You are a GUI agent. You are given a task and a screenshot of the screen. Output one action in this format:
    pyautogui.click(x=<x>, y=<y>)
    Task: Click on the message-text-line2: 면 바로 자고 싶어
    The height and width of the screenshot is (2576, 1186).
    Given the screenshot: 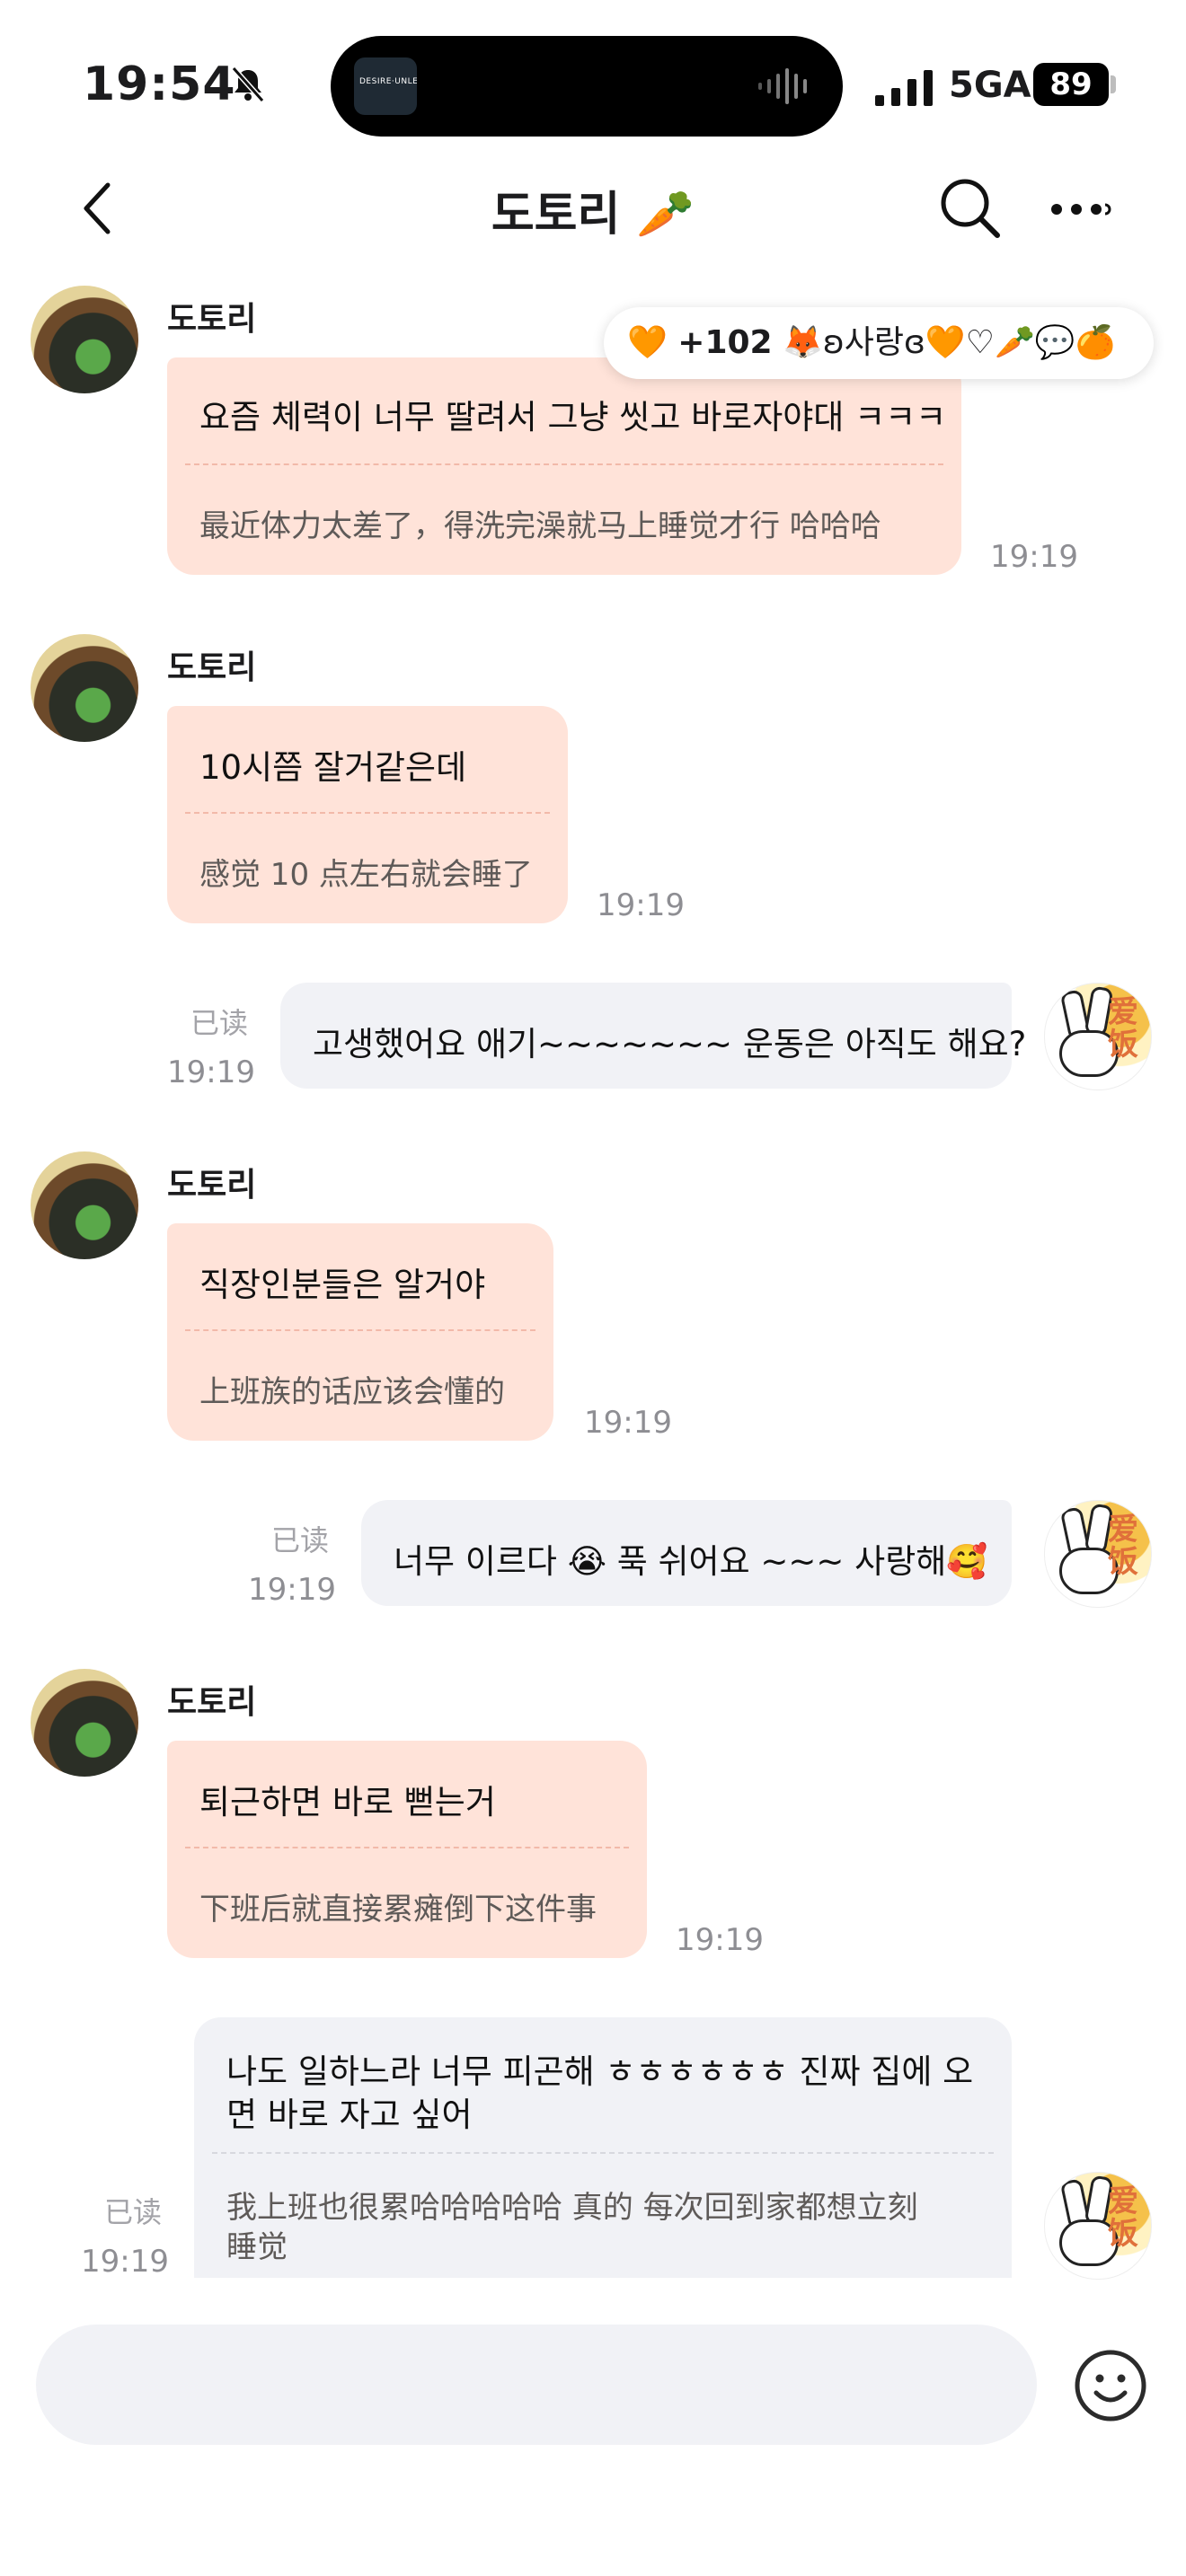 What is the action you would take?
    pyautogui.click(x=349, y=2114)
    